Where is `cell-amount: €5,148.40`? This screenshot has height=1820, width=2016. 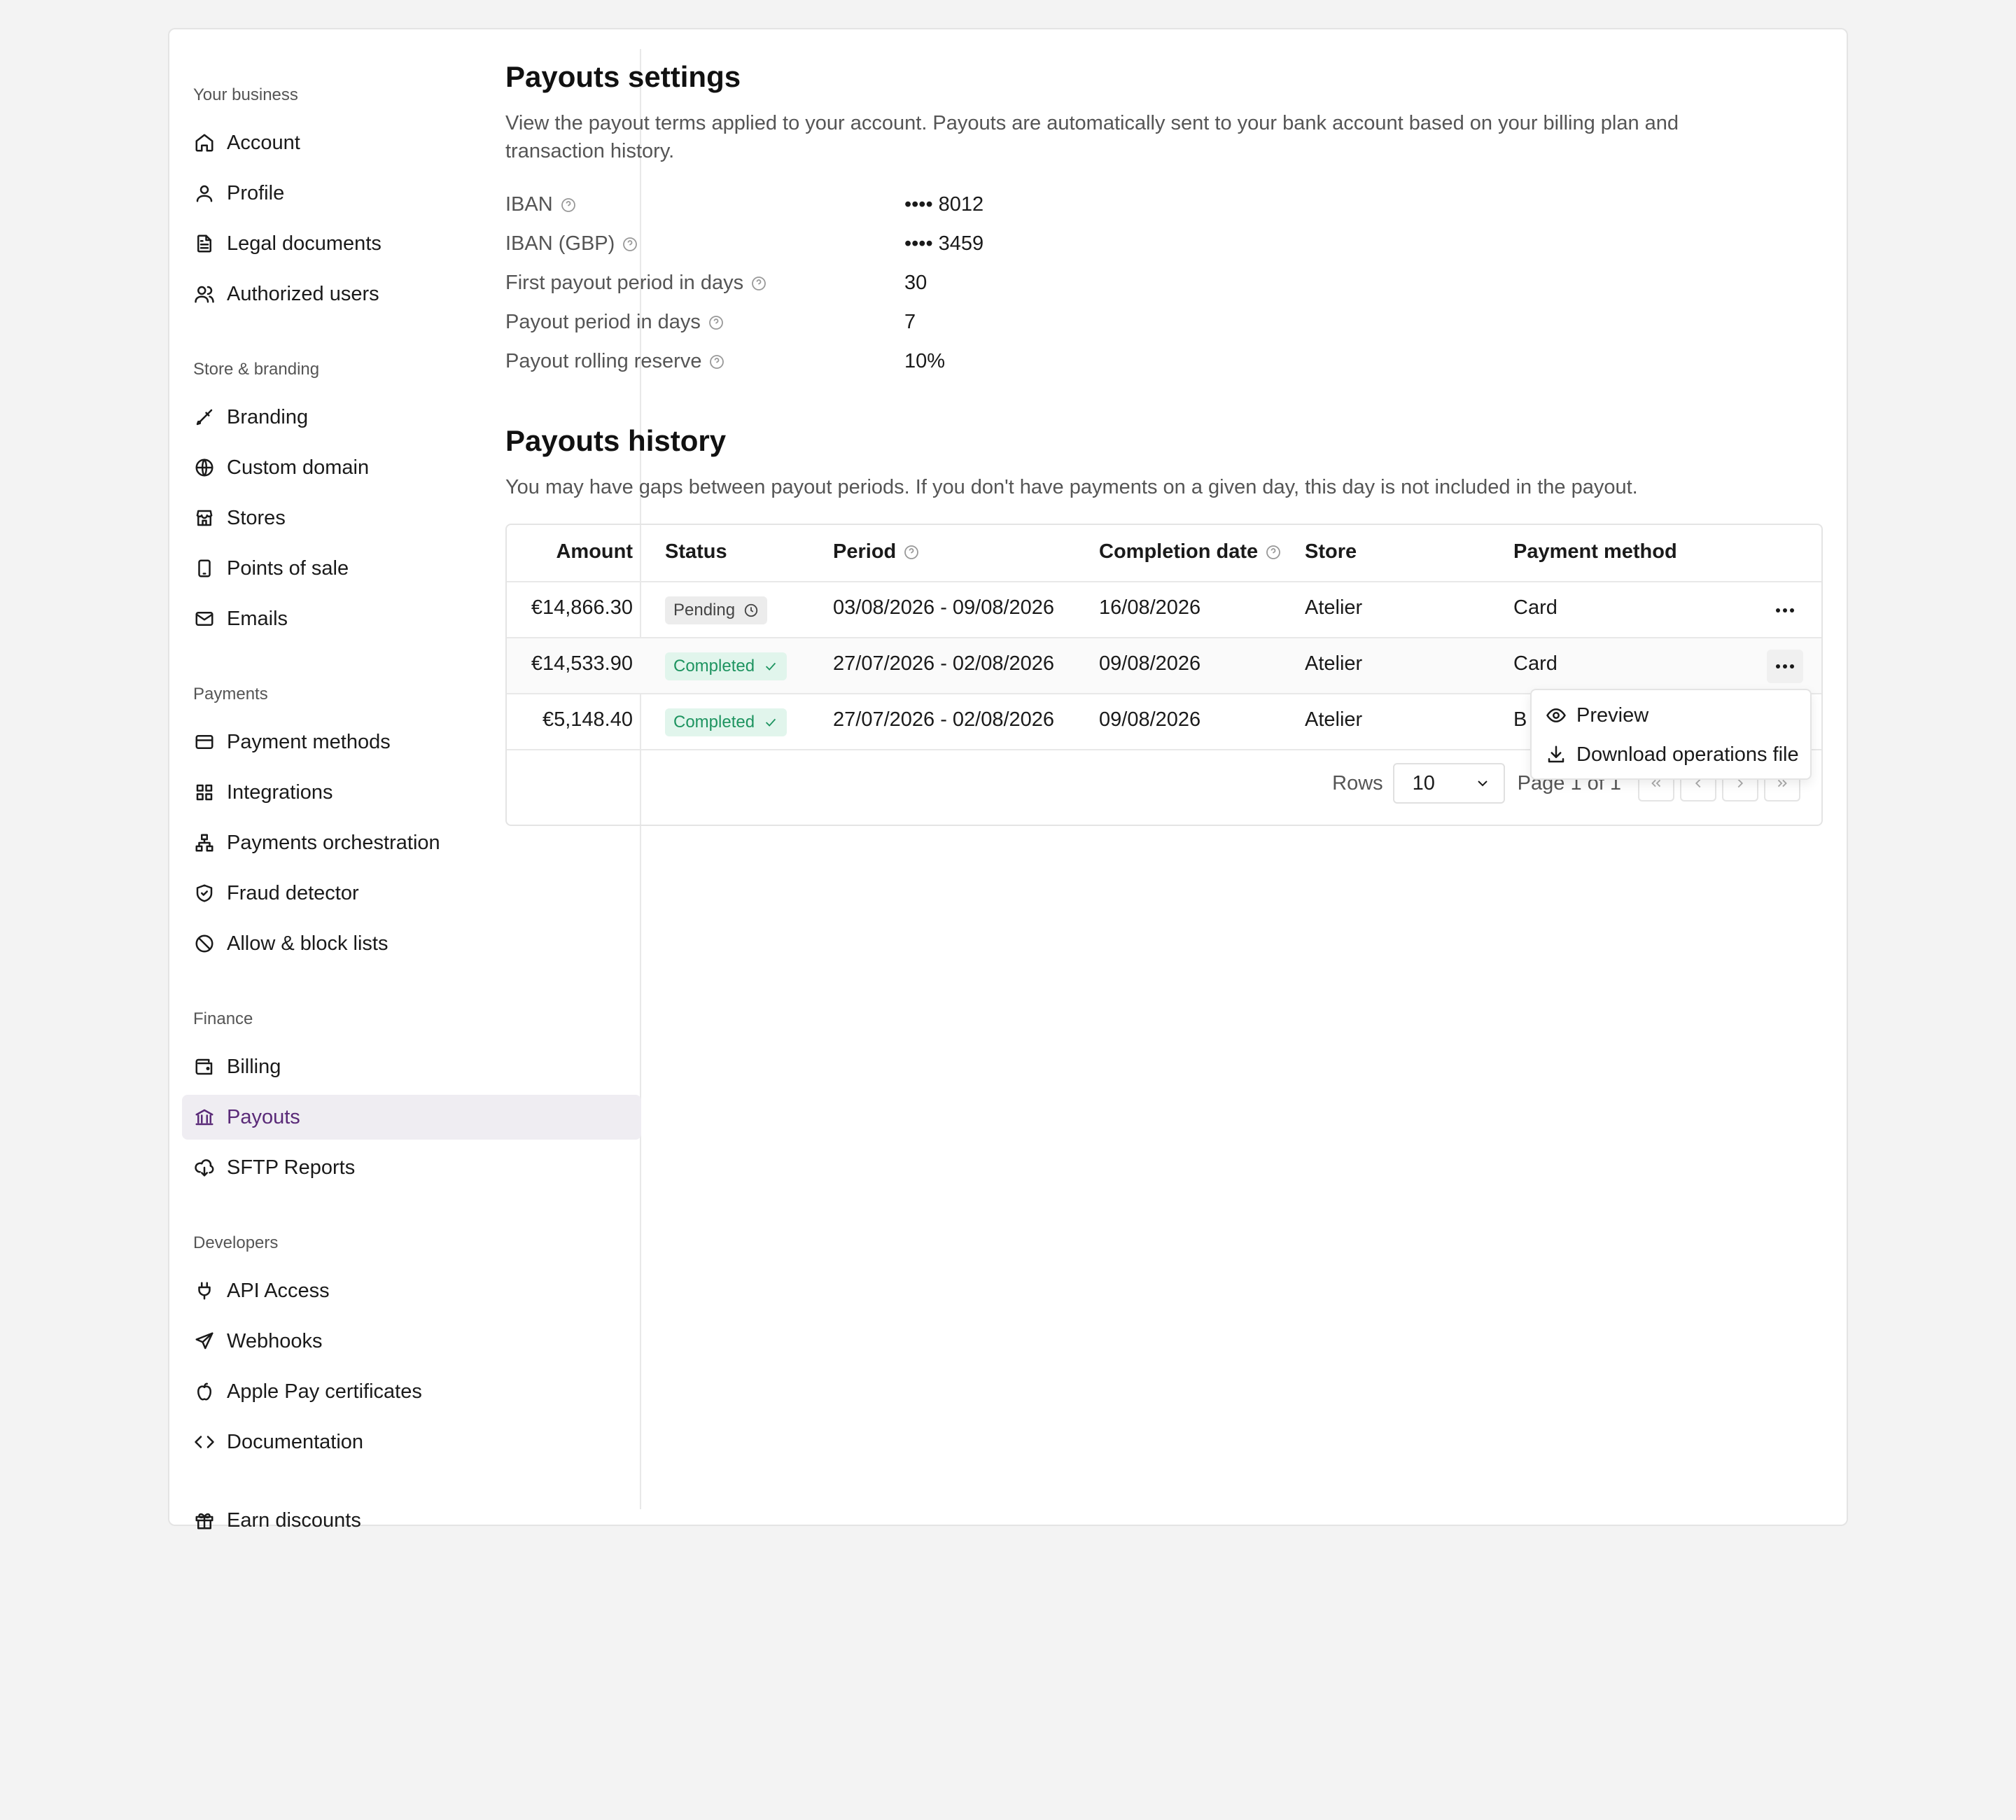
cell-amount: €5,148.40 is located at coordinates (587, 719).